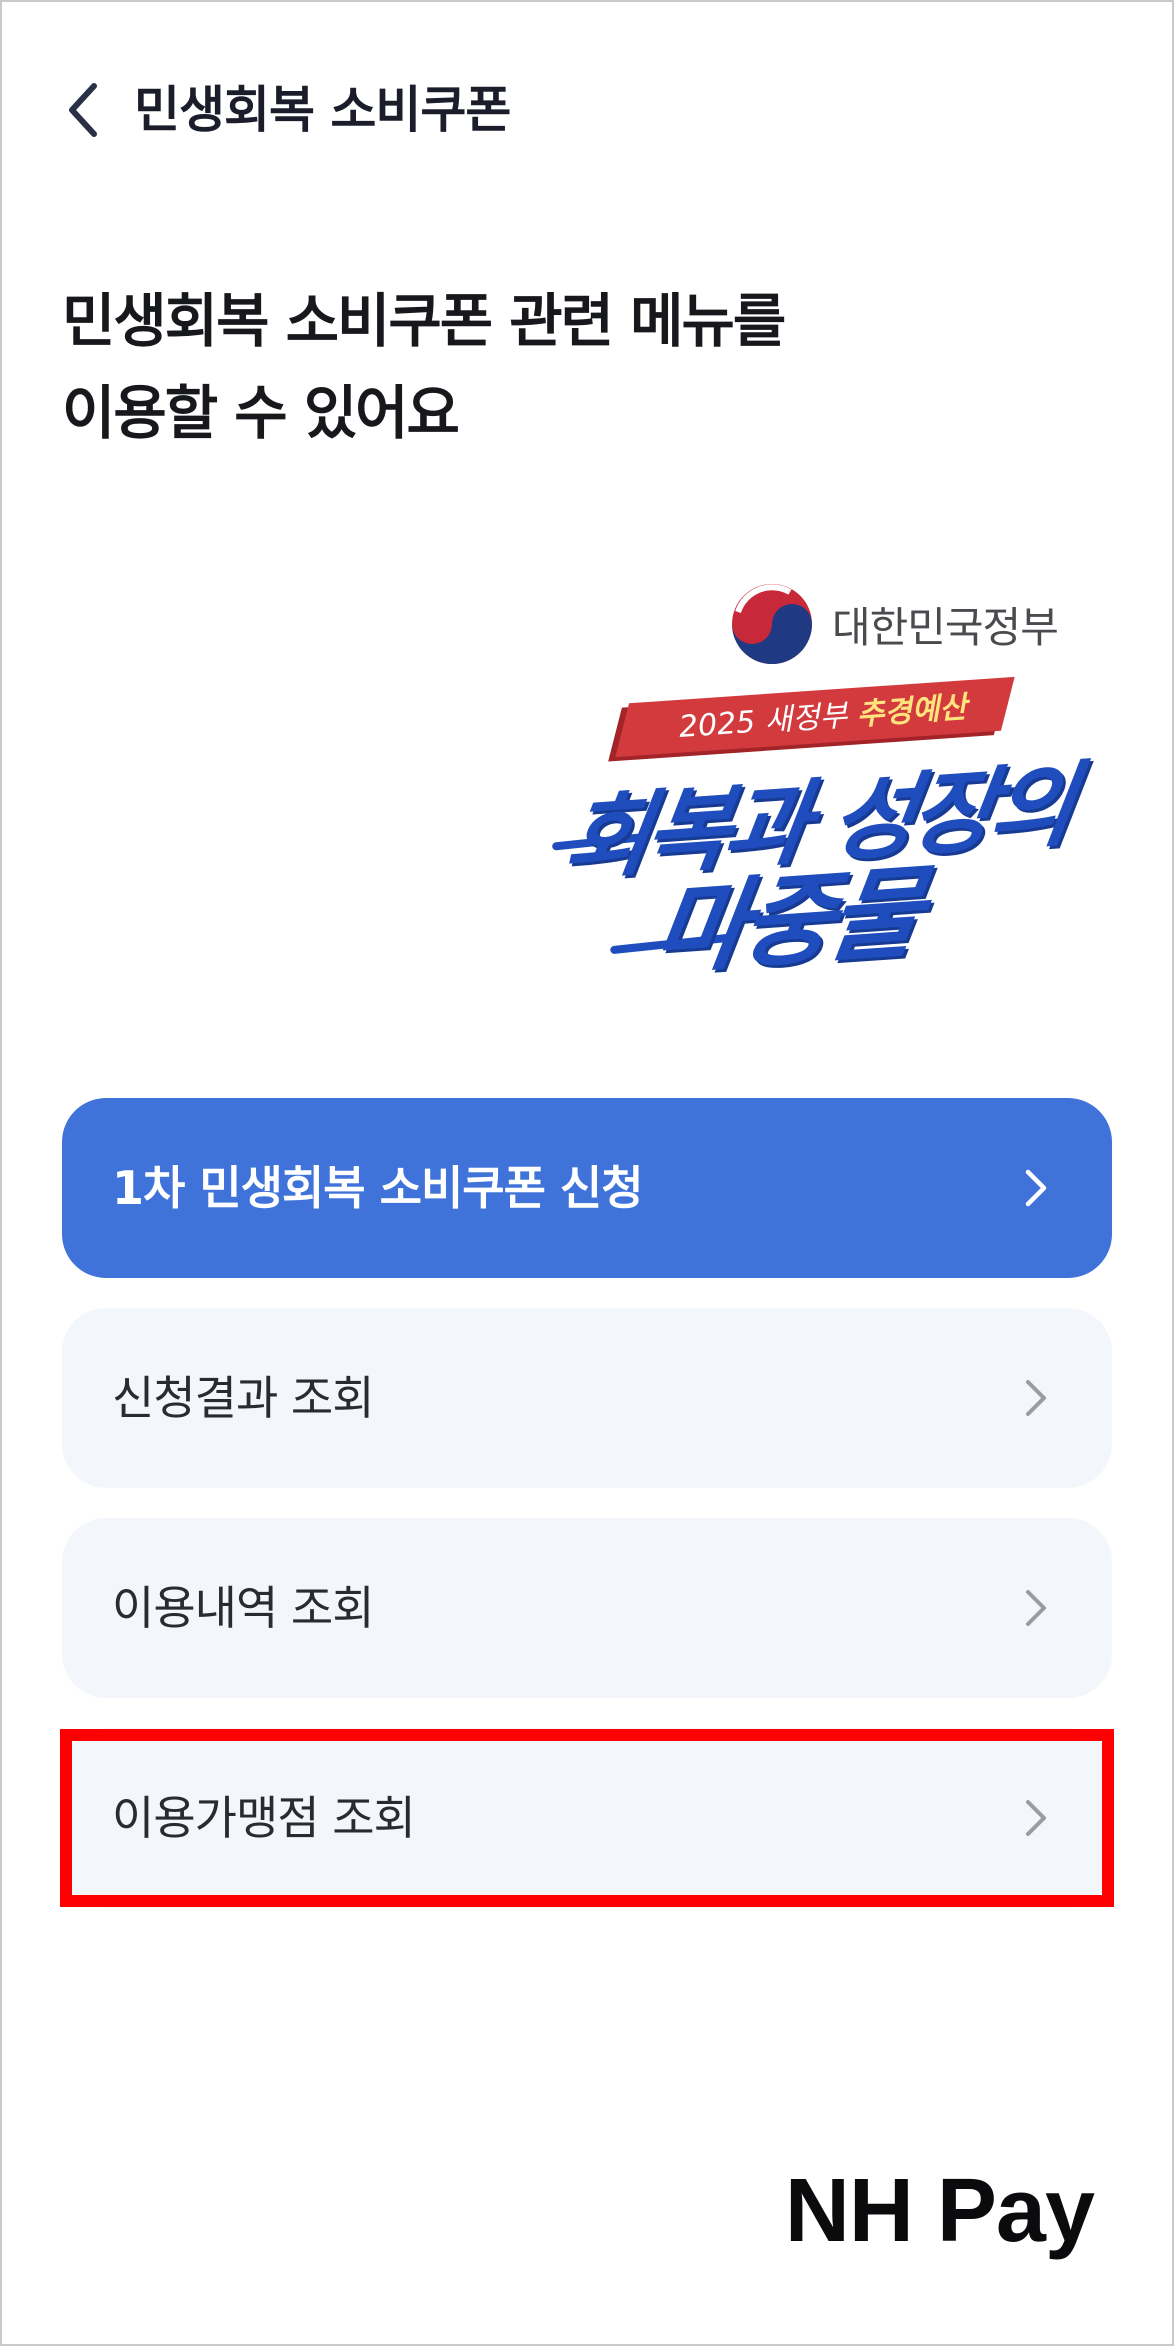  Describe the element at coordinates (587, 110) in the screenshot. I see `app-header: 민생회복 소비쿠폰` at that location.